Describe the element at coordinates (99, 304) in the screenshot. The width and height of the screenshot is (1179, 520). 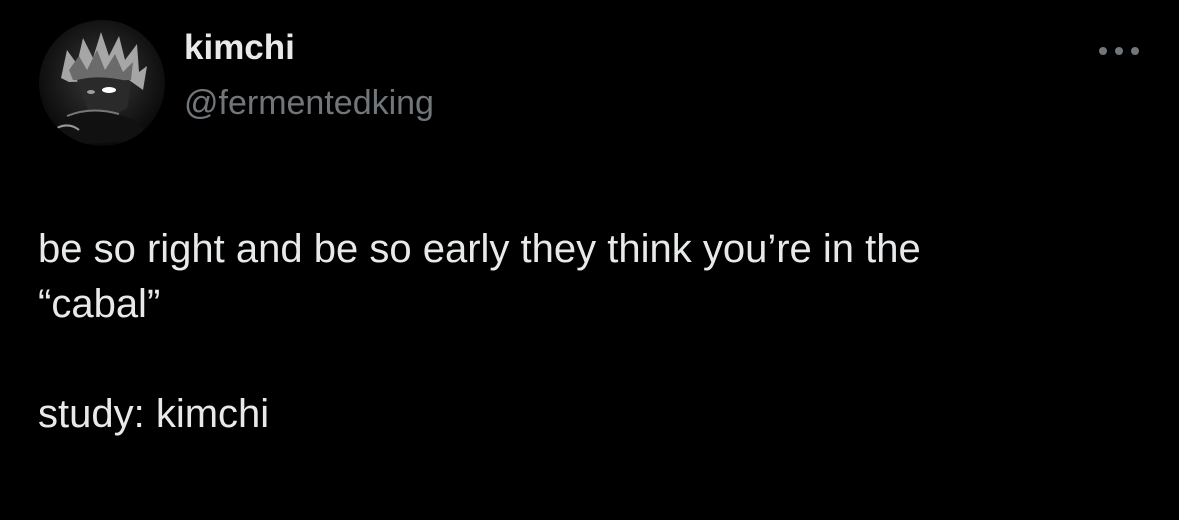
I see `tweet-text-line: “cabal”` at that location.